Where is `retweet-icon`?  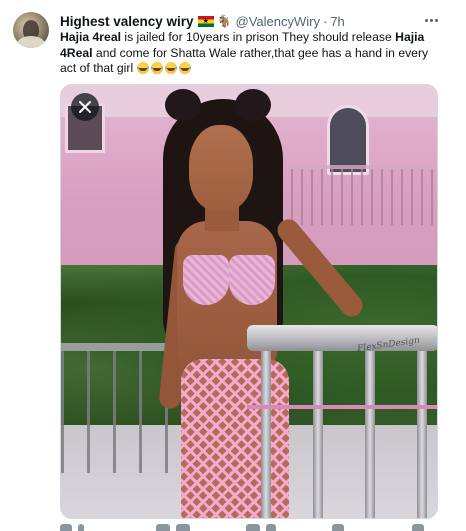
retweet-icon is located at coordinates (163, 527).